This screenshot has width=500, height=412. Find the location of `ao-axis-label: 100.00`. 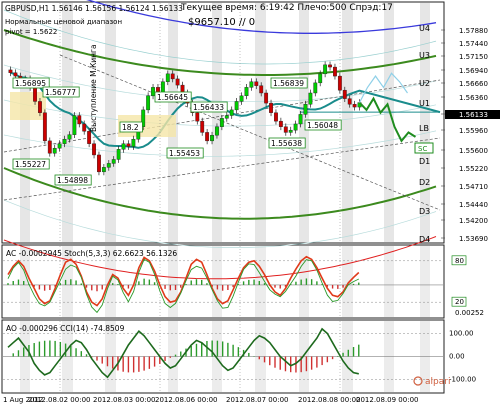

ao-axis-label: 100.00 is located at coordinates (461, 334).